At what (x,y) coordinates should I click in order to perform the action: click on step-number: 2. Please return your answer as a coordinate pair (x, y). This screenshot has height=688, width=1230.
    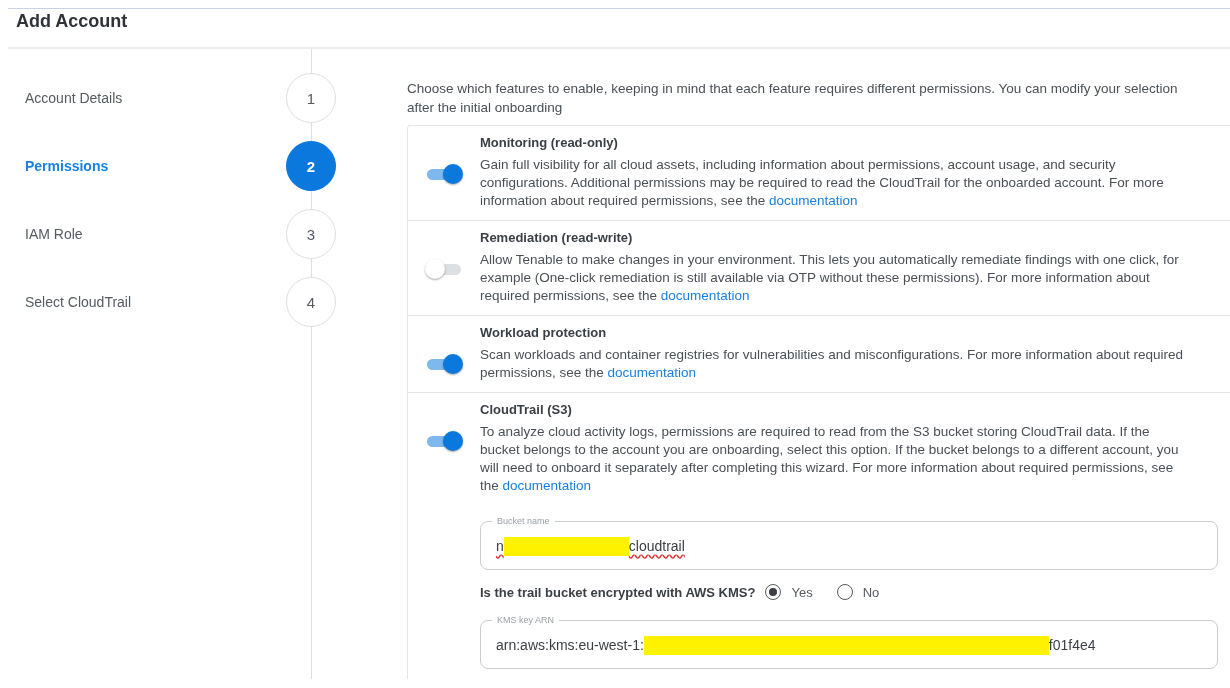
    Looking at the image, I should click on (311, 166).